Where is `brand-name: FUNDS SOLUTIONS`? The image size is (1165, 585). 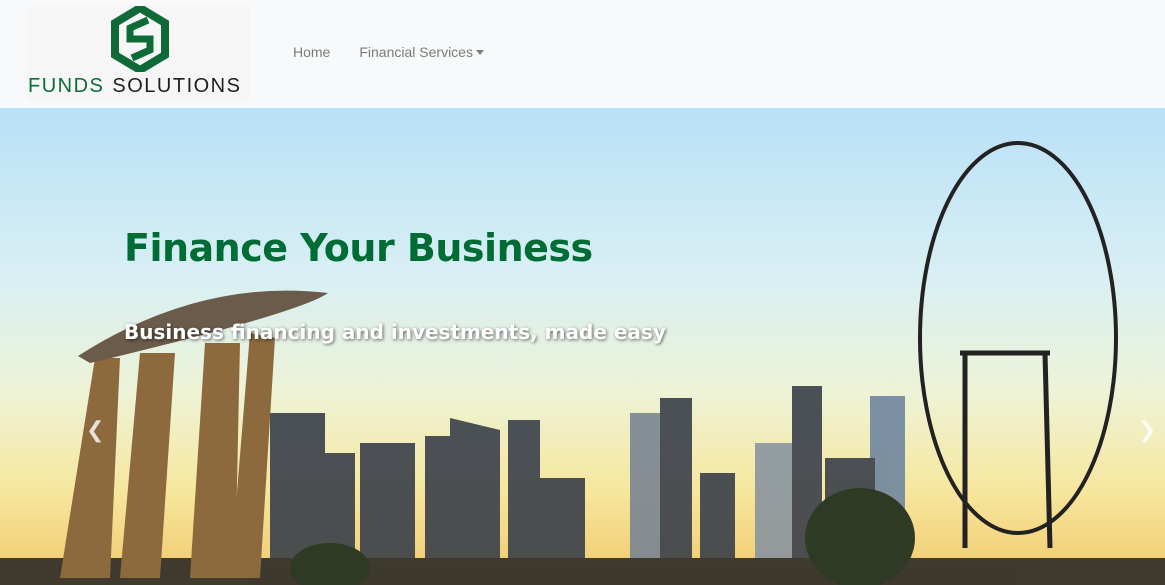
brand-name: FUNDS SOLUTIONS is located at coordinates (135, 86).